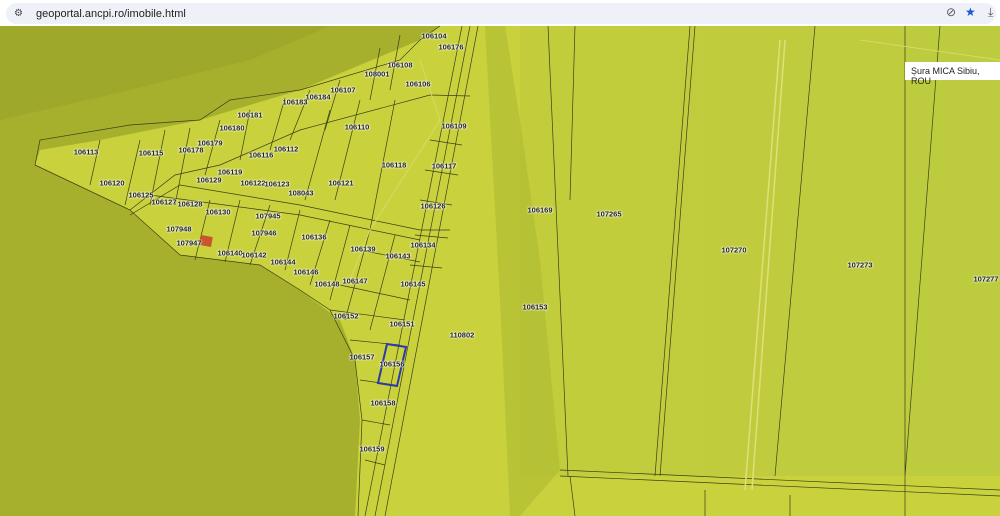  Describe the element at coordinates (453, 126) in the screenshot. I see `parcel-label: 106109` at that location.